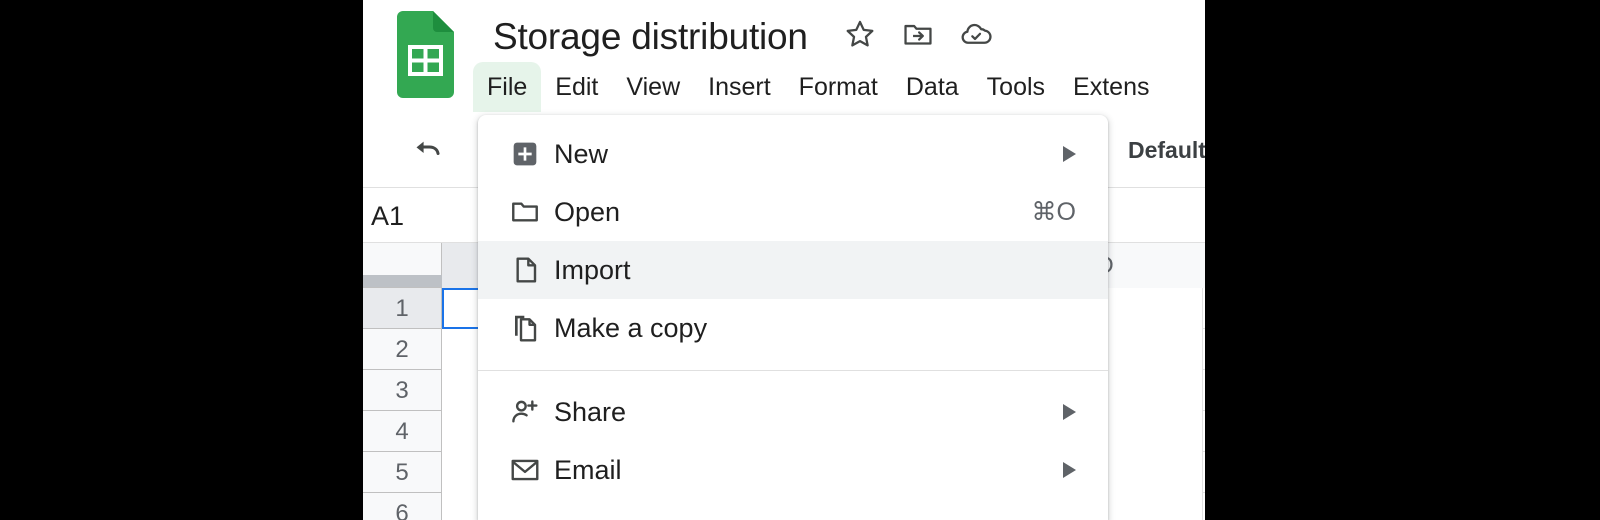  I want to click on share-person-add-icon, so click(525, 412).